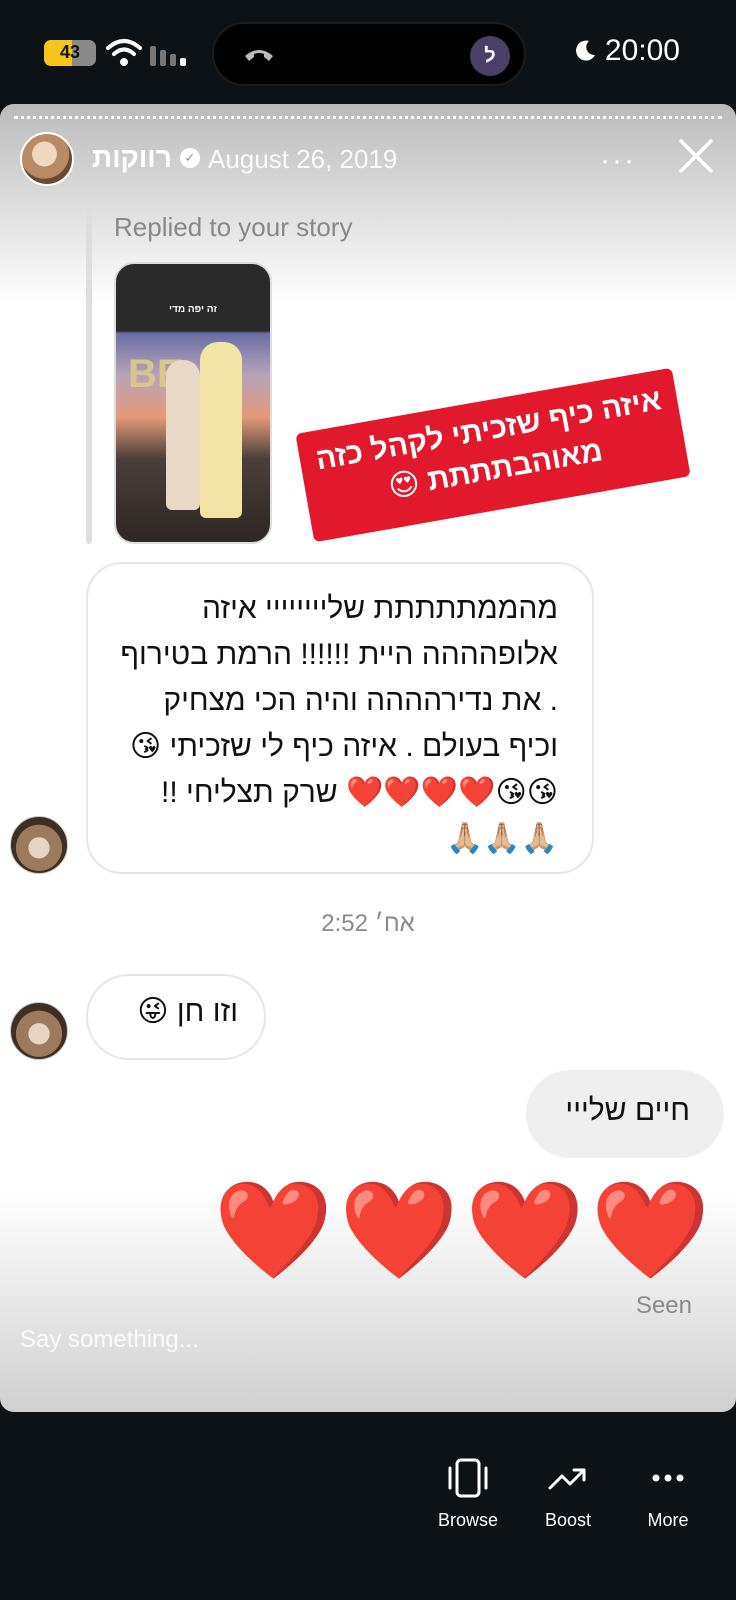  What do you see at coordinates (668, 1520) in the screenshot?
I see `more-label: More` at bounding box center [668, 1520].